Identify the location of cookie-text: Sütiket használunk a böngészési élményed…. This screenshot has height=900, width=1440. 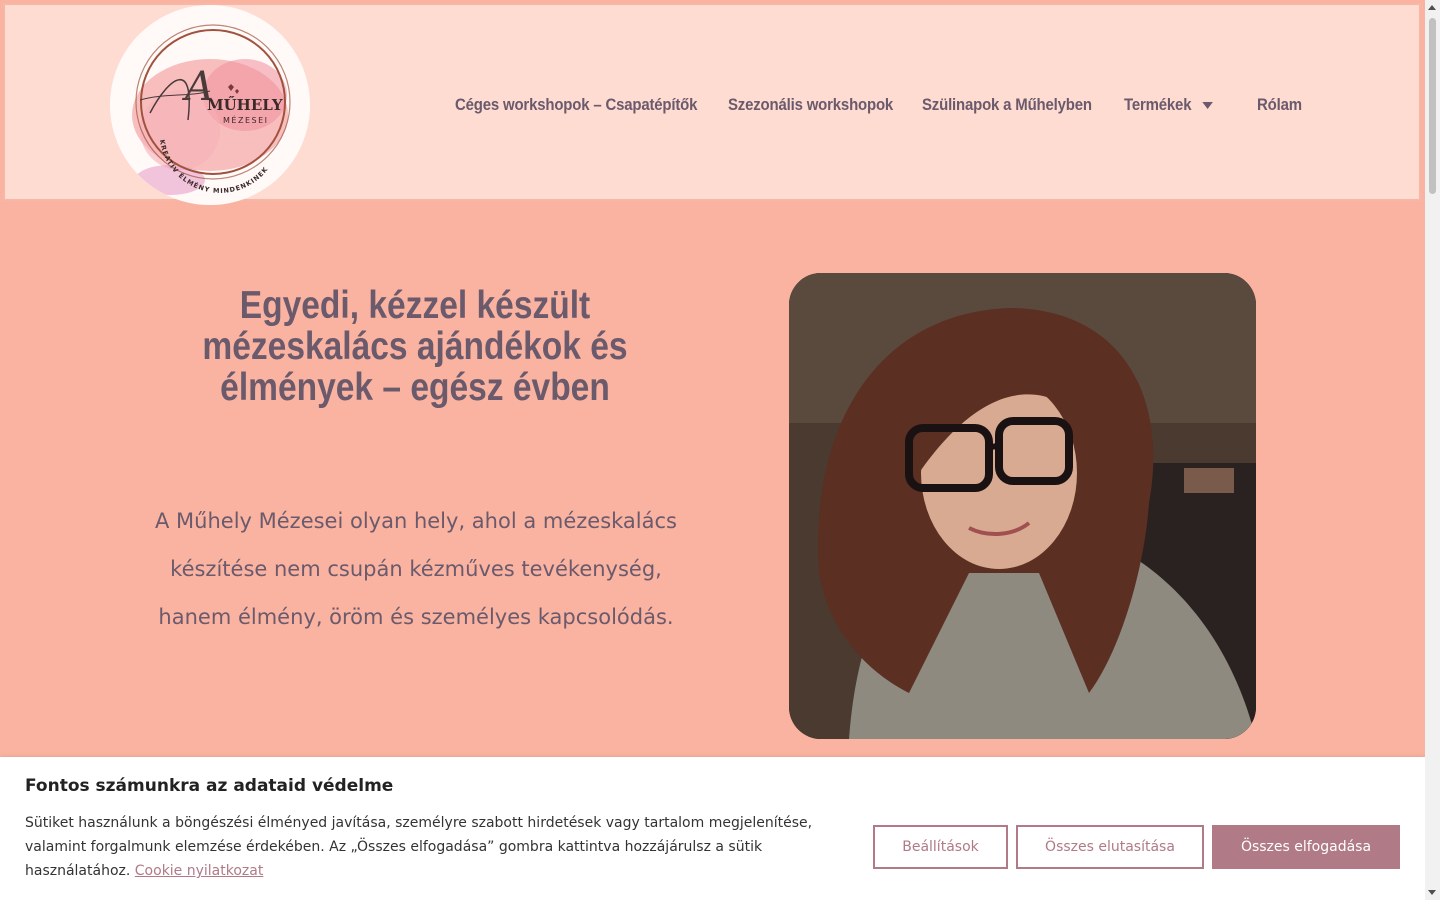
(425, 847).